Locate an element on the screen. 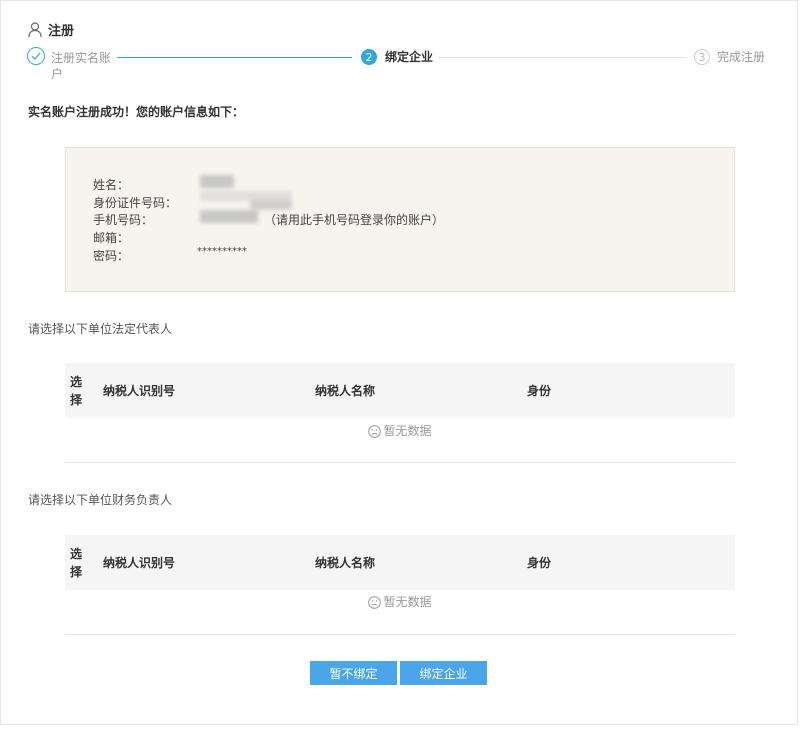 This screenshot has height=729, width=800. step-line-complete is located at coordinates (234, 57).